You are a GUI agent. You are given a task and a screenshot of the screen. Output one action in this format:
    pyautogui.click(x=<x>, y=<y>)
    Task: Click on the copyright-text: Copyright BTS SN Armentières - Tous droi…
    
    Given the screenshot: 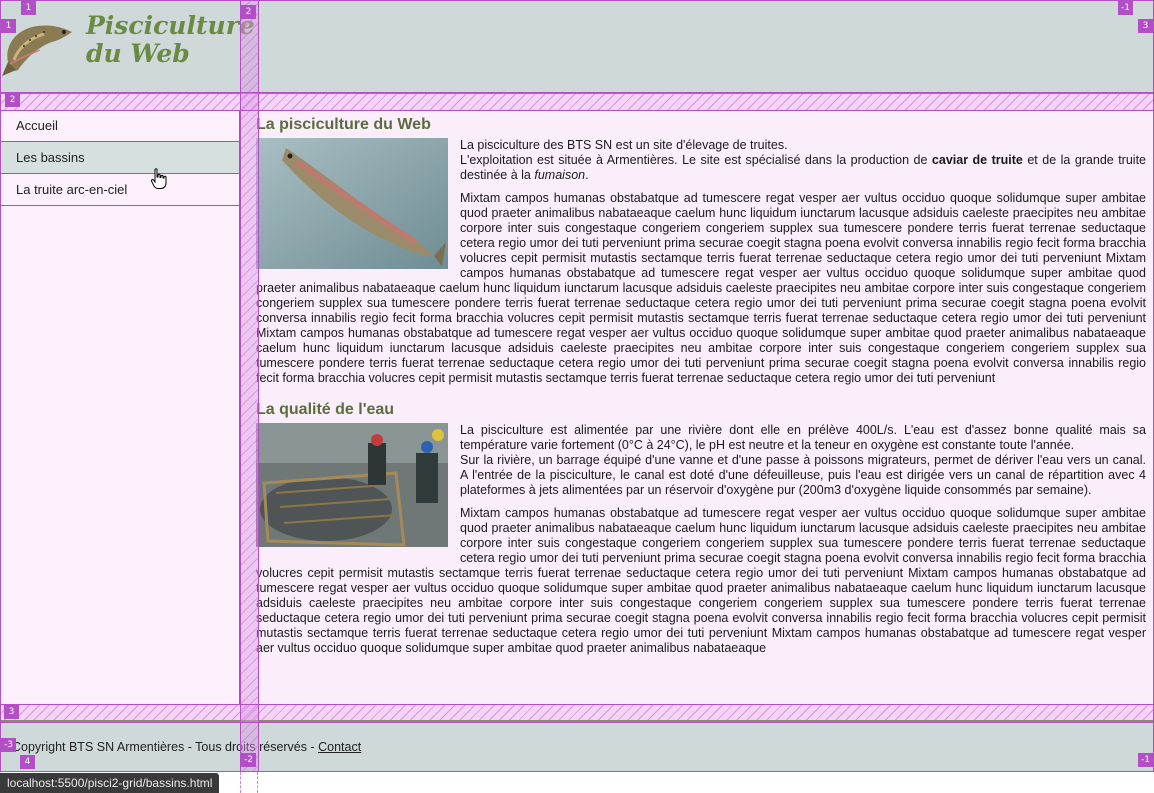 What is the action you would take?
    pyautogui.click(x=165, y=747)
    